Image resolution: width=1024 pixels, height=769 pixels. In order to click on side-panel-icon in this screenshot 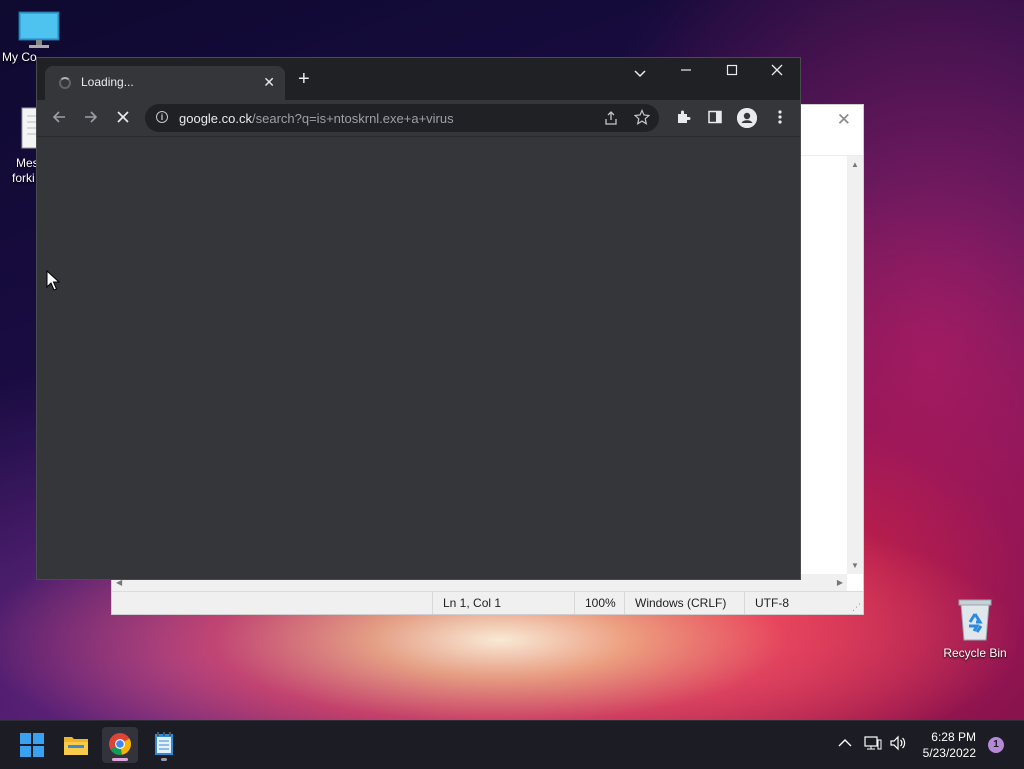, I will do `click(715, 119)`.